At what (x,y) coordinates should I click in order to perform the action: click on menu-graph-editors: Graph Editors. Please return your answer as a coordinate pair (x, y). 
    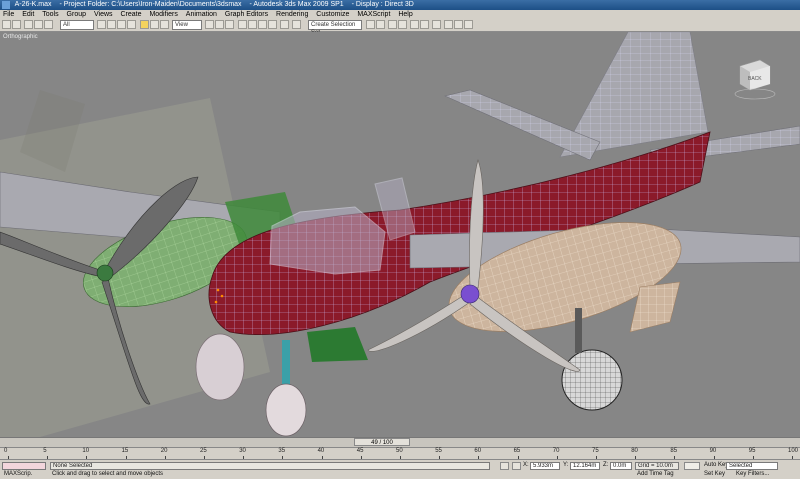
    Looking at the image, I should click on (246, 14).